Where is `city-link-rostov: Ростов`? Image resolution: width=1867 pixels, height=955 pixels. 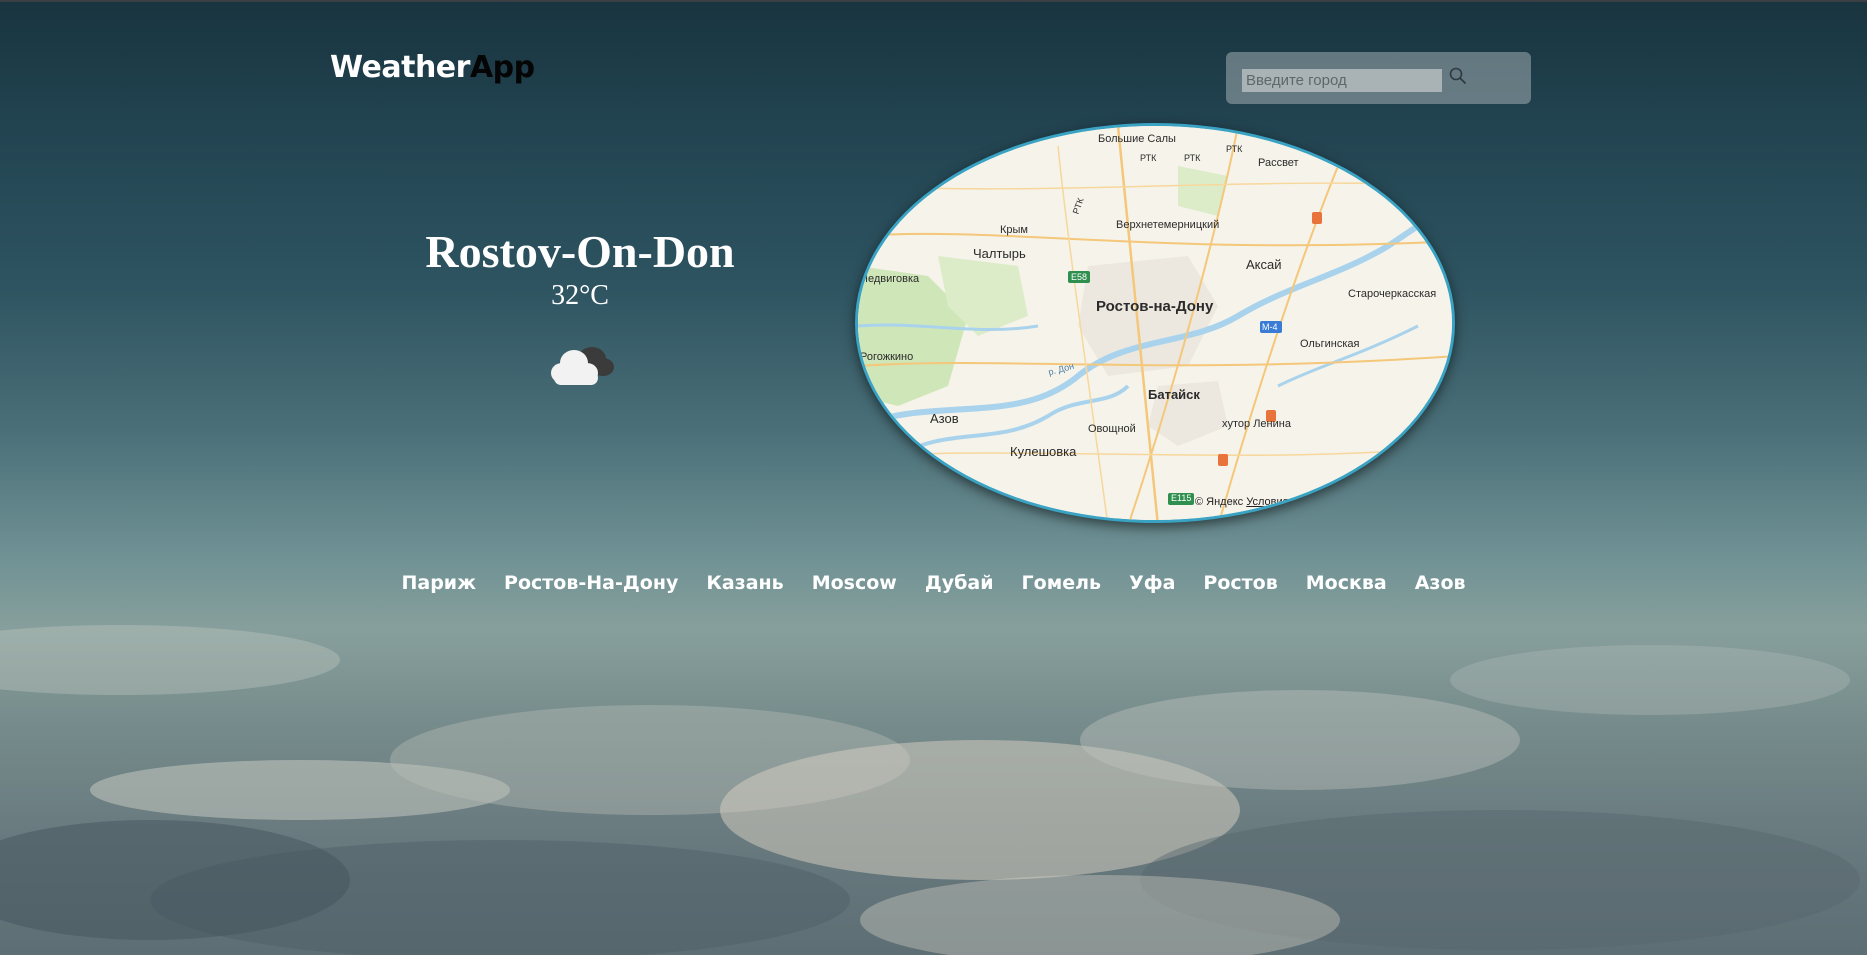
city-link-rostov: Ростов is located at coordinates (1240, 583).